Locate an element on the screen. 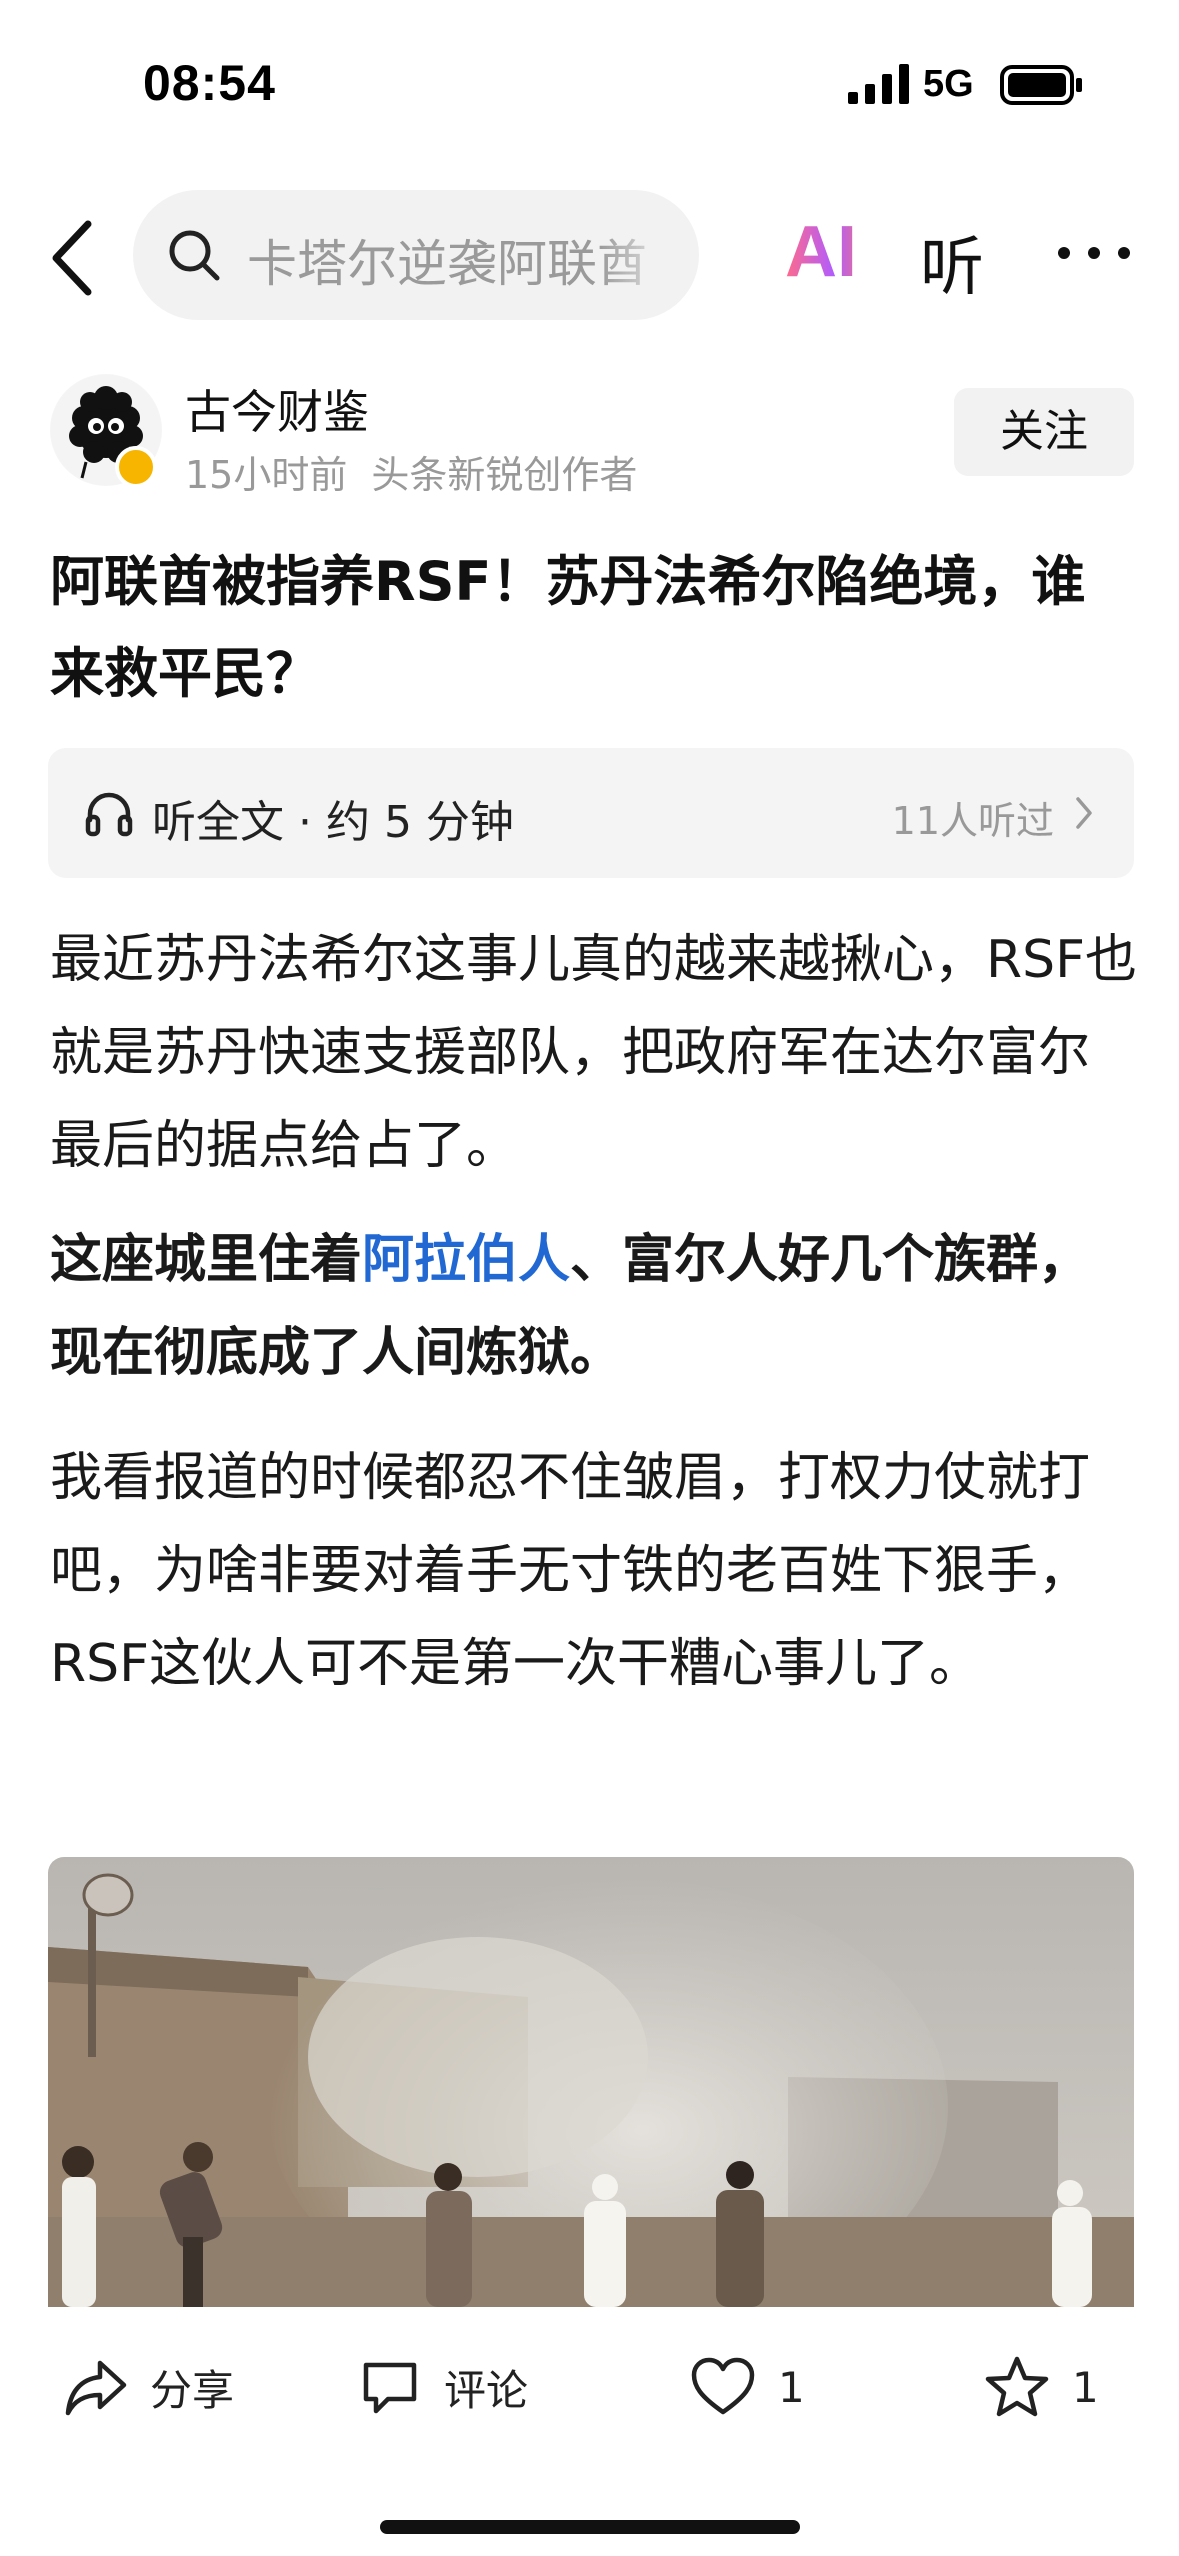 Image resolution: width=1179 pixels, height=2556 pixels. more-icon is located at coordinates (1094, 253).